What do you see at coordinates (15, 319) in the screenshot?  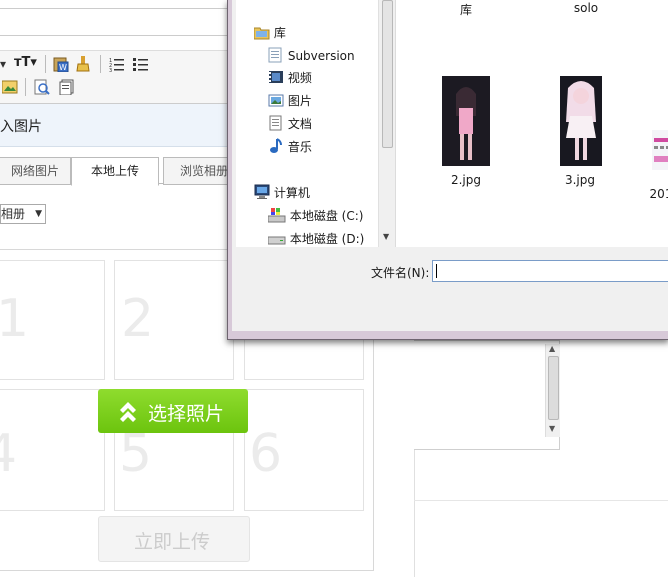 I see `slot-number: 1` at bounding box center [15, 319].